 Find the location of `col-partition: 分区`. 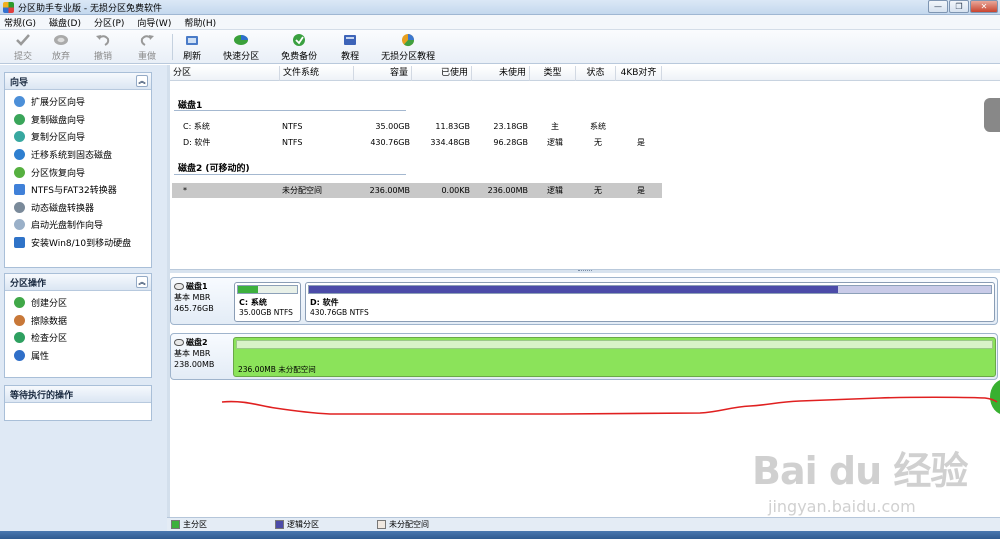

col-partition: 分区 is located at coordinates (225, 73).